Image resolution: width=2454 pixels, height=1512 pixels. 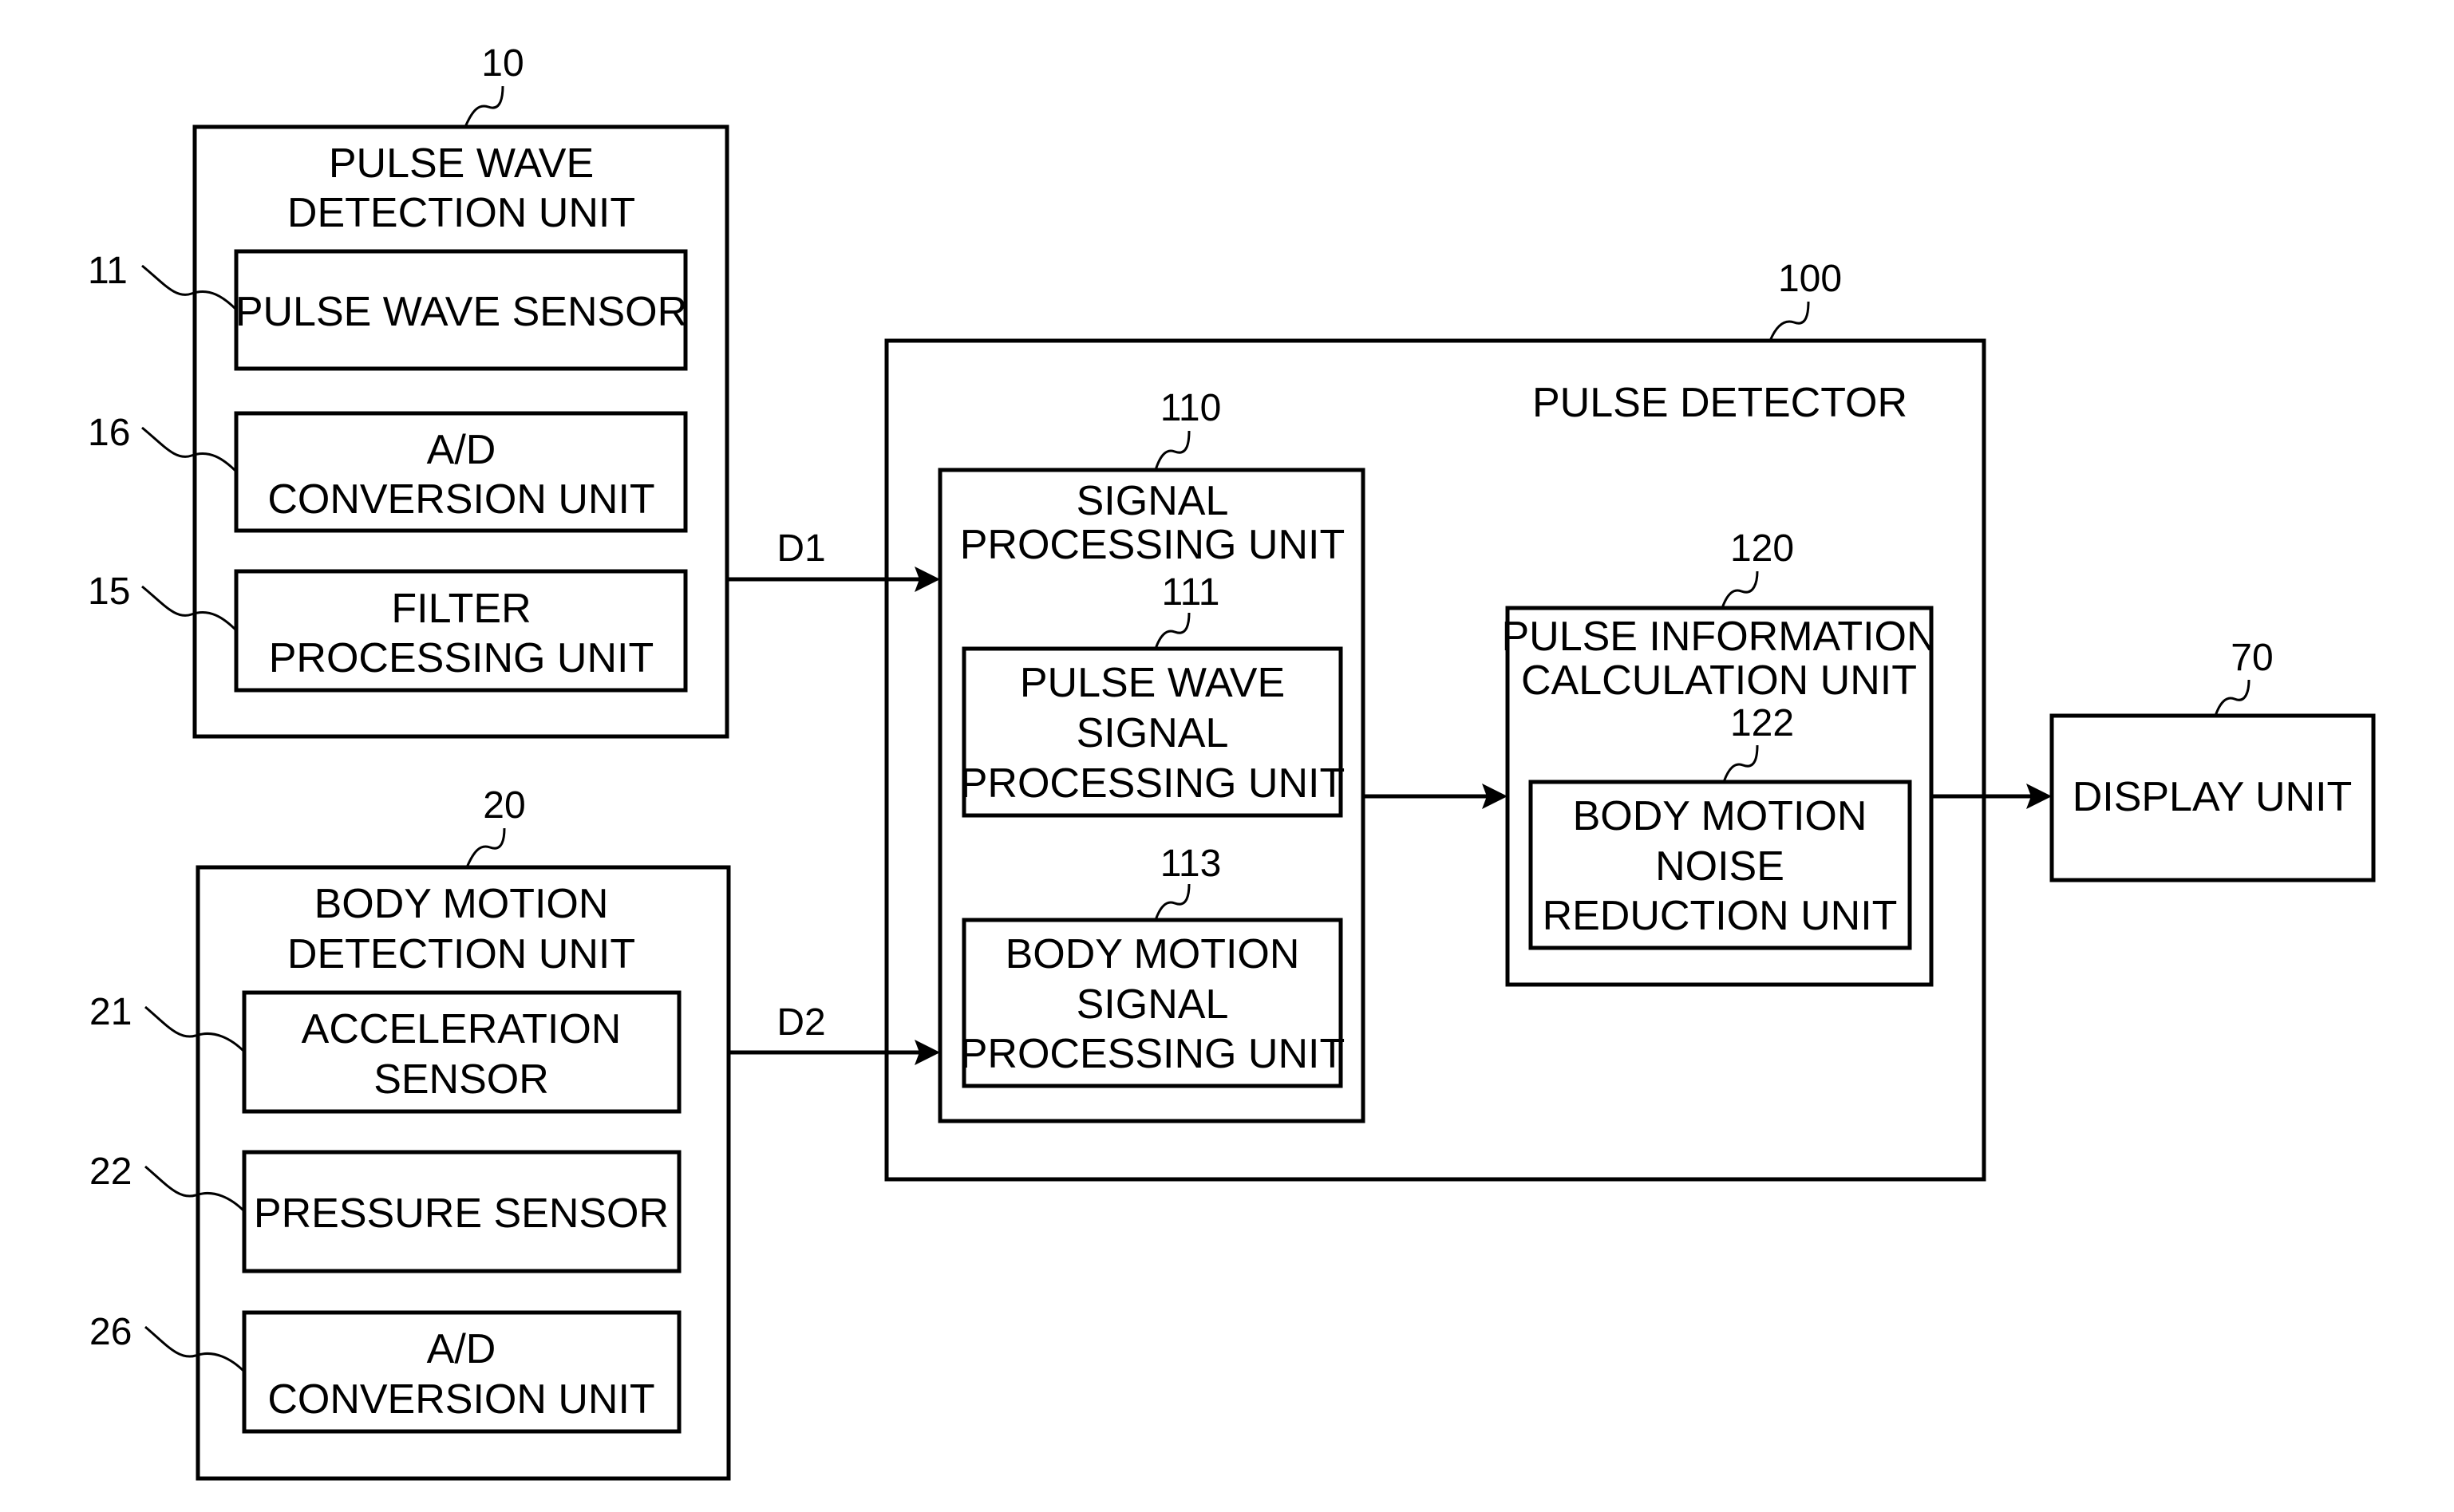 What do you see at coordinates (461, 954) in the screenshot?
I see `body-motion-detection-unit-label-line2: DETECTION UNIT` at bounding box center [461, 954].